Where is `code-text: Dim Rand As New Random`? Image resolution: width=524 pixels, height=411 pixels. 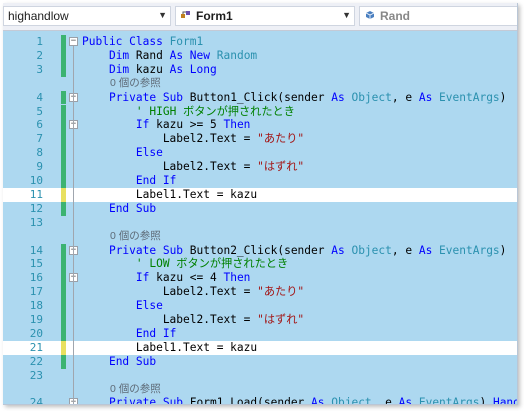 code-text: Dim Rand As New Random is located at coordinates (169, 56).